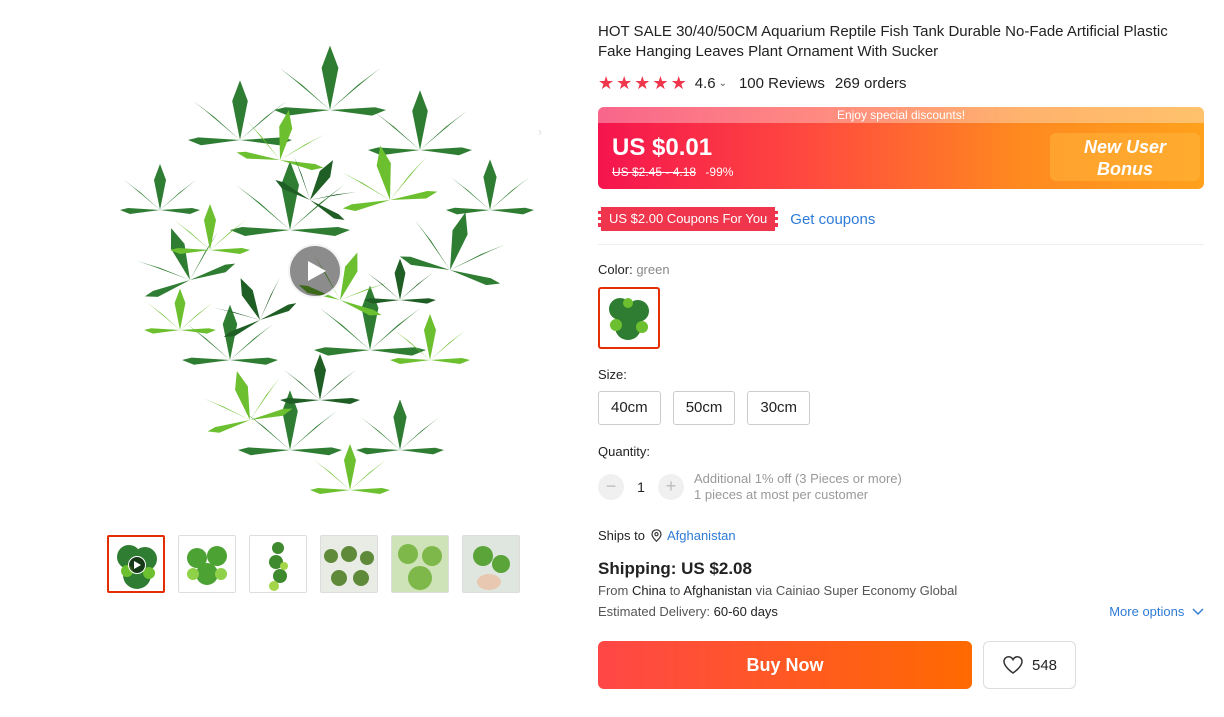  I want to click on size-option-50cm: 50cm, so click(704, 408).